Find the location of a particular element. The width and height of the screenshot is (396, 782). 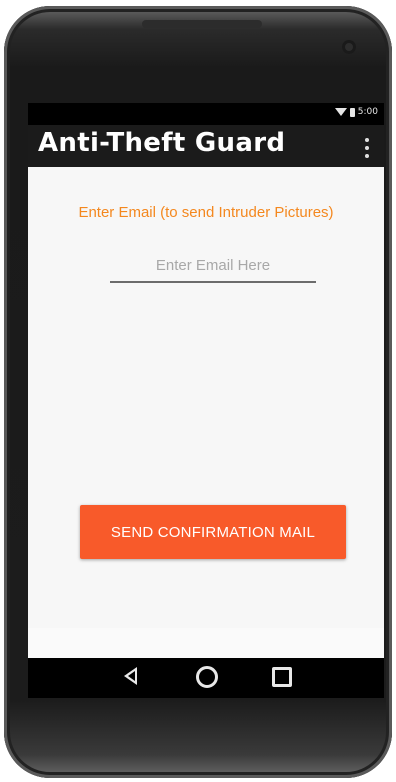

email-prompt-label: Enter Email (to send Intruder Pictures) is located at coordinates (206, 212).